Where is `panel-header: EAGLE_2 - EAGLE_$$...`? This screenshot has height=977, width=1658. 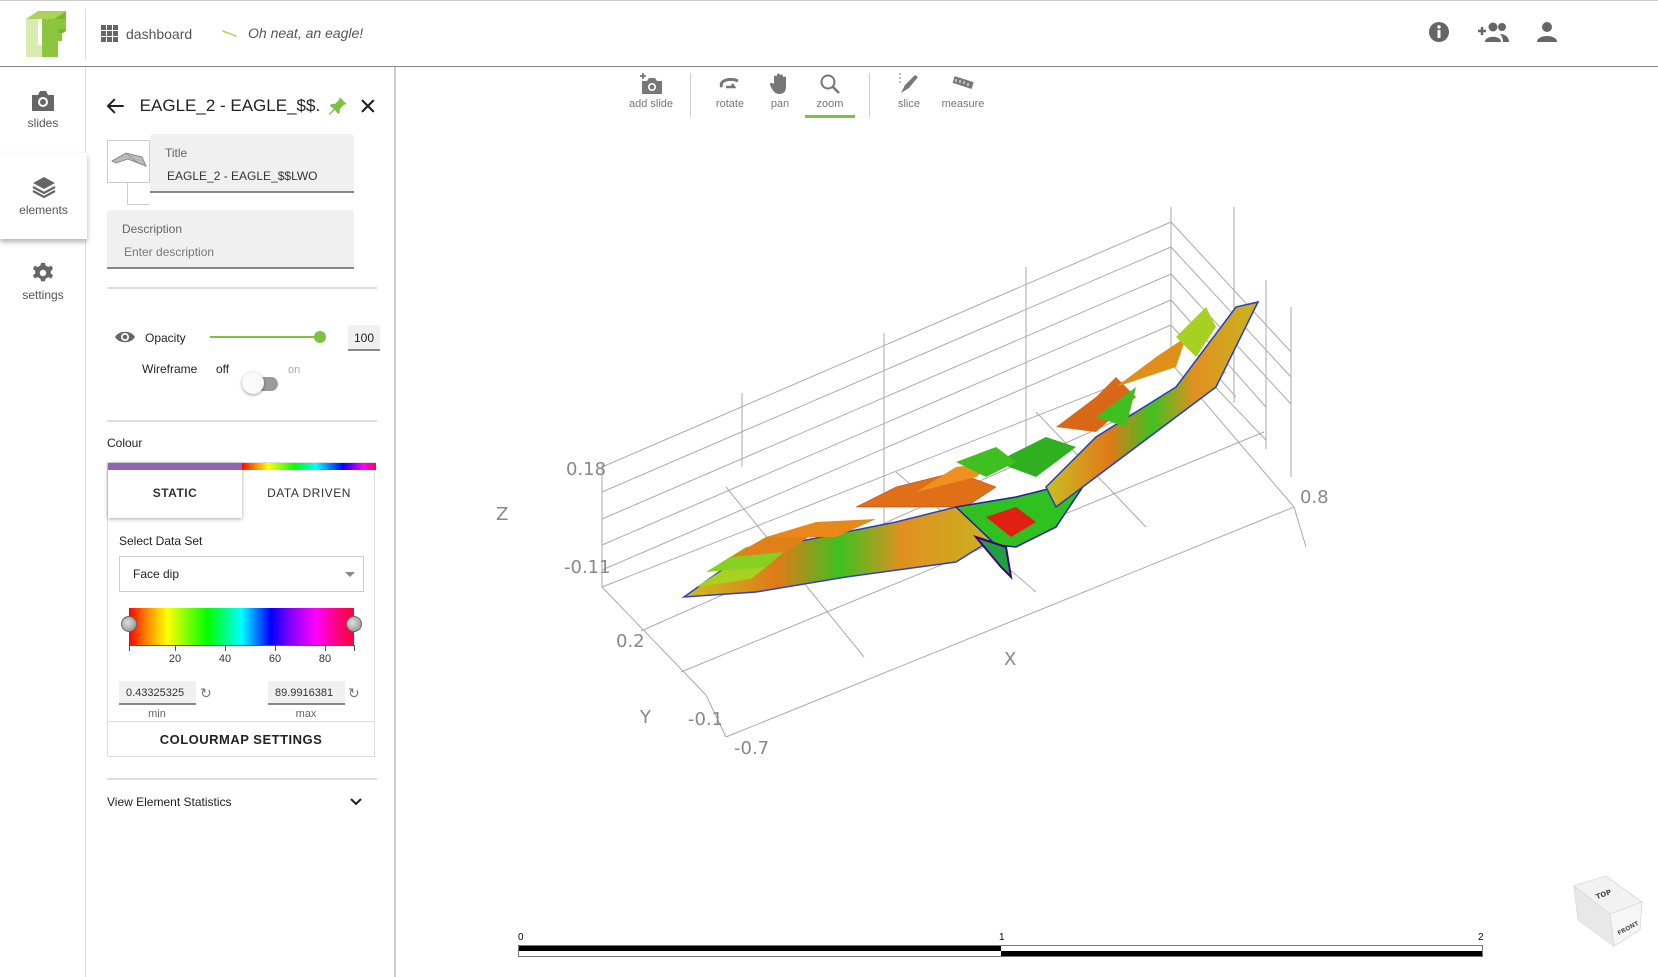
panel-header: EAGLE_2 - EAGLE_$$... is located at coordinates (241, 106).